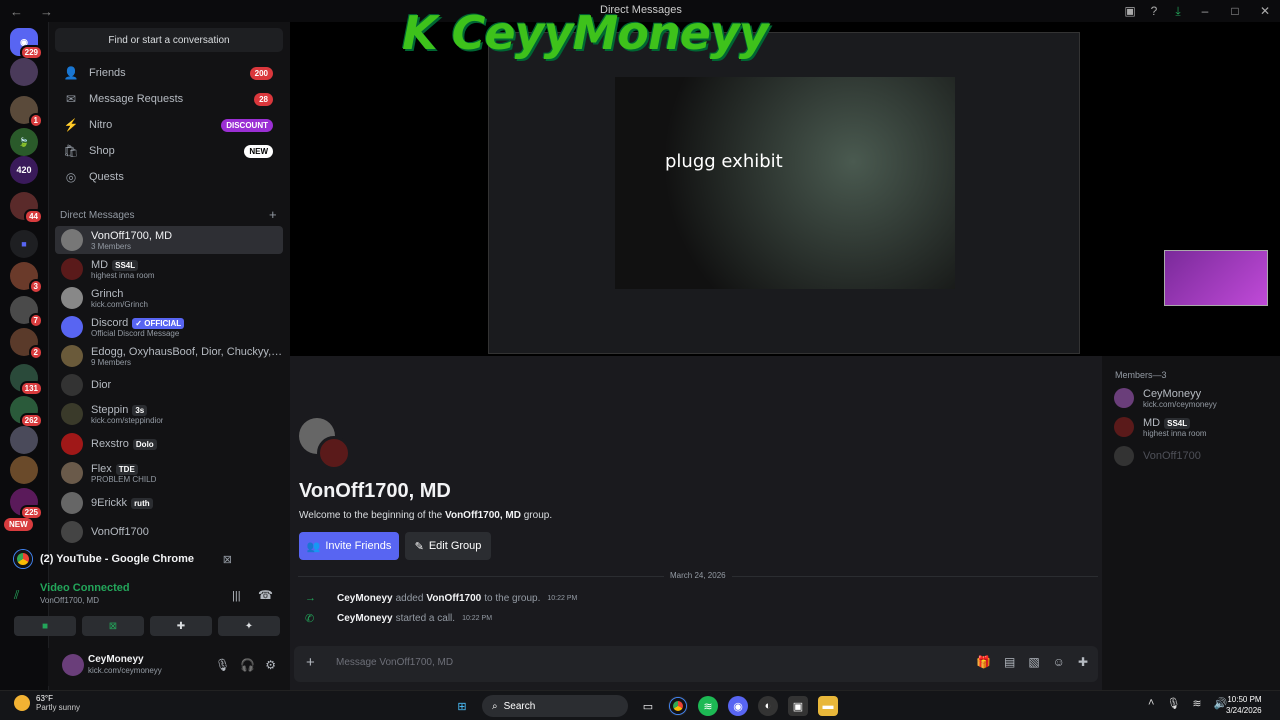 This screenshot has height=720, width=1280. What do you see at coordinates (462, 706) in the screenshot?
I see `start-icon: ⊞` at bounding box center [462, 706].